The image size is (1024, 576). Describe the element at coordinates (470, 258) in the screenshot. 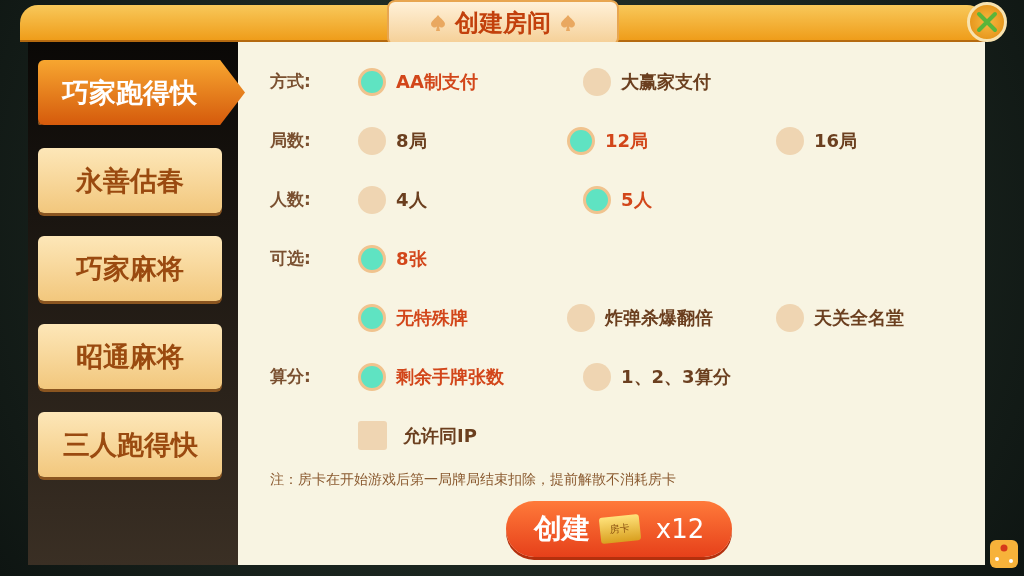

I see `radio-option: 8张` at that location.